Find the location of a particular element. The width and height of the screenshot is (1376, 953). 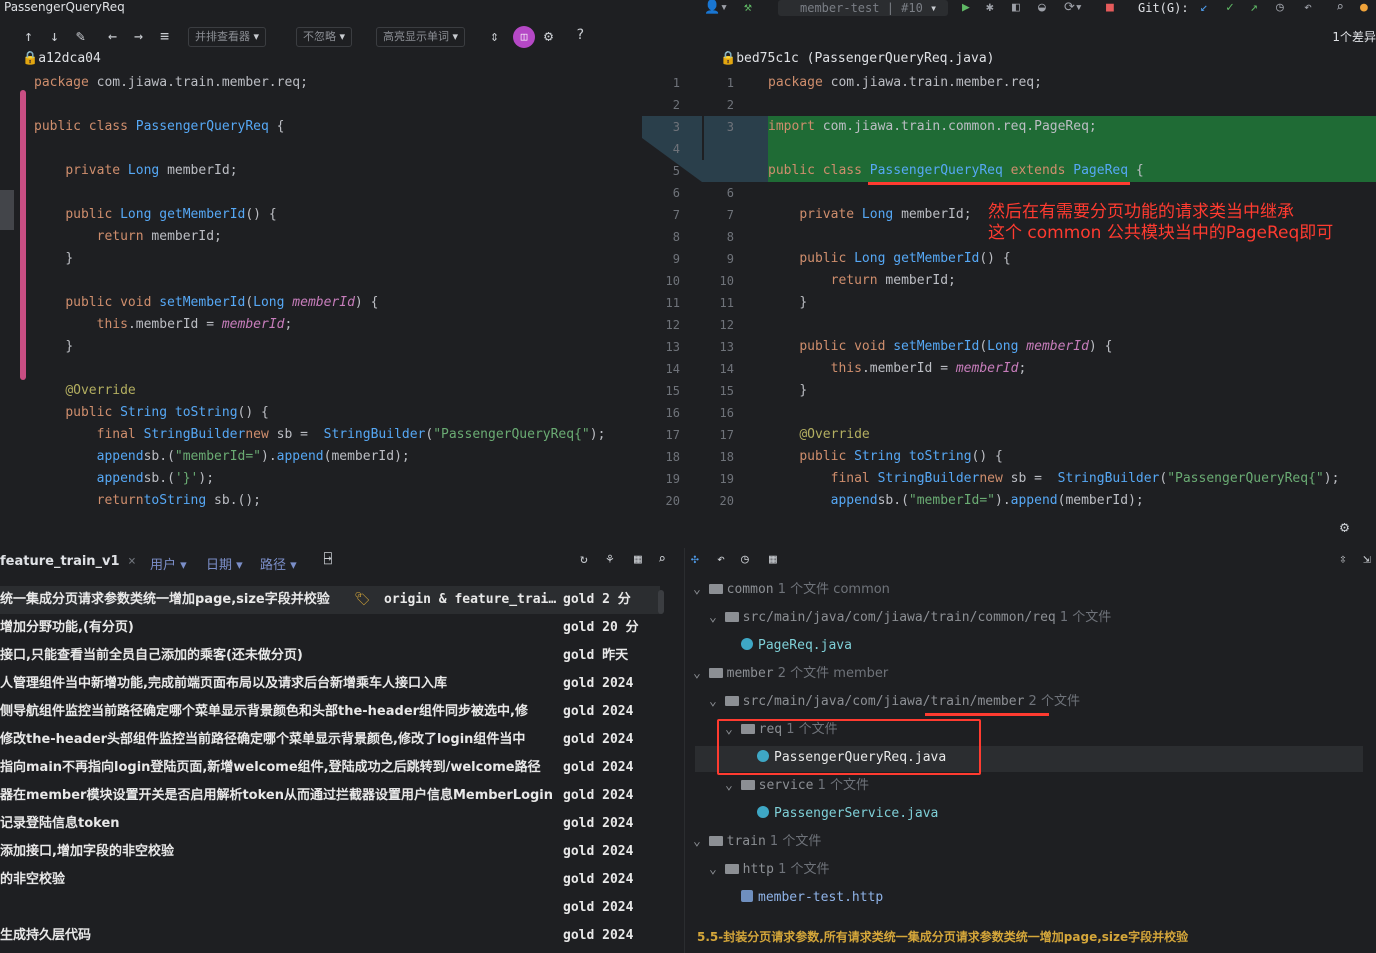

help-icon: ? is located at coordinates (580, 35).